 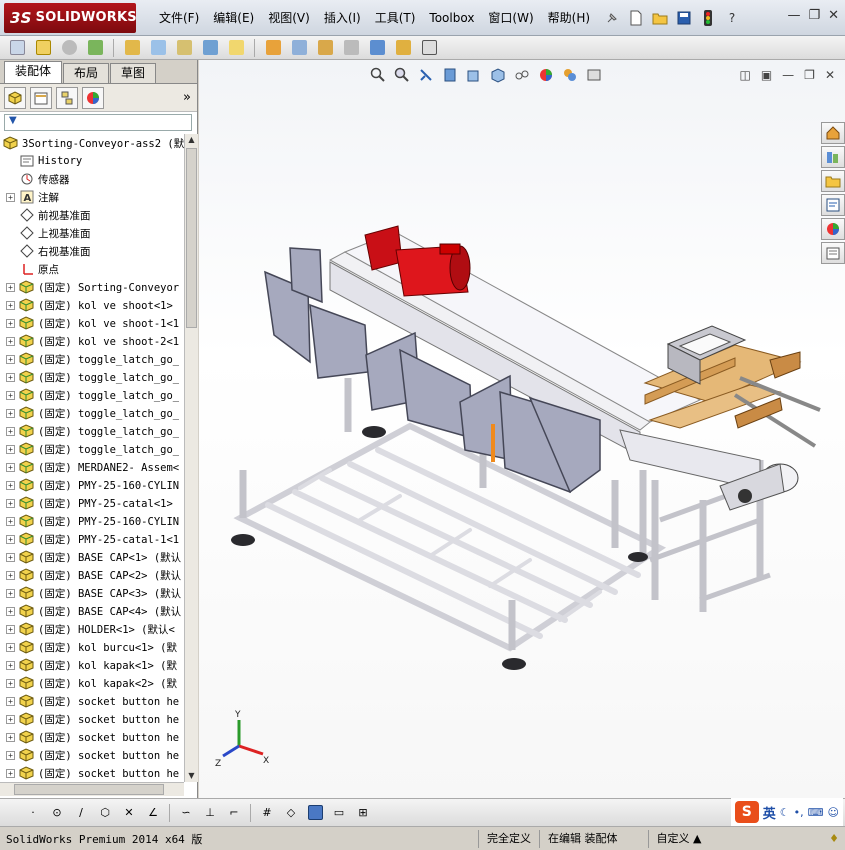 What do you see at coordinates (86, 73) in the screenshot?
I see `tab-layout: 布局` at bounding box center [86, 73].